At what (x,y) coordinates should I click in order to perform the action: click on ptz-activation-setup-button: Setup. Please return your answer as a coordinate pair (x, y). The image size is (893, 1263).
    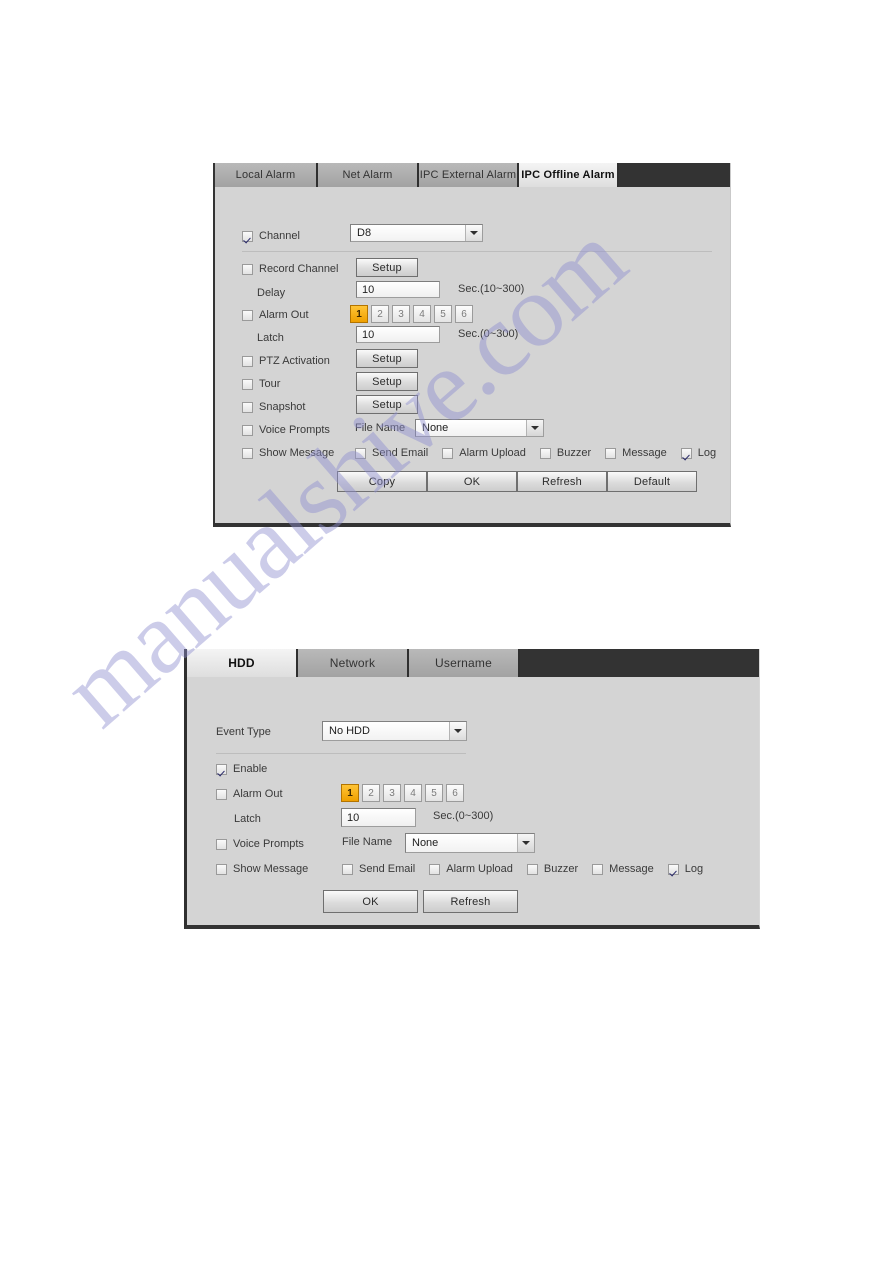
    Looking at the image, I should click on (387, 358).